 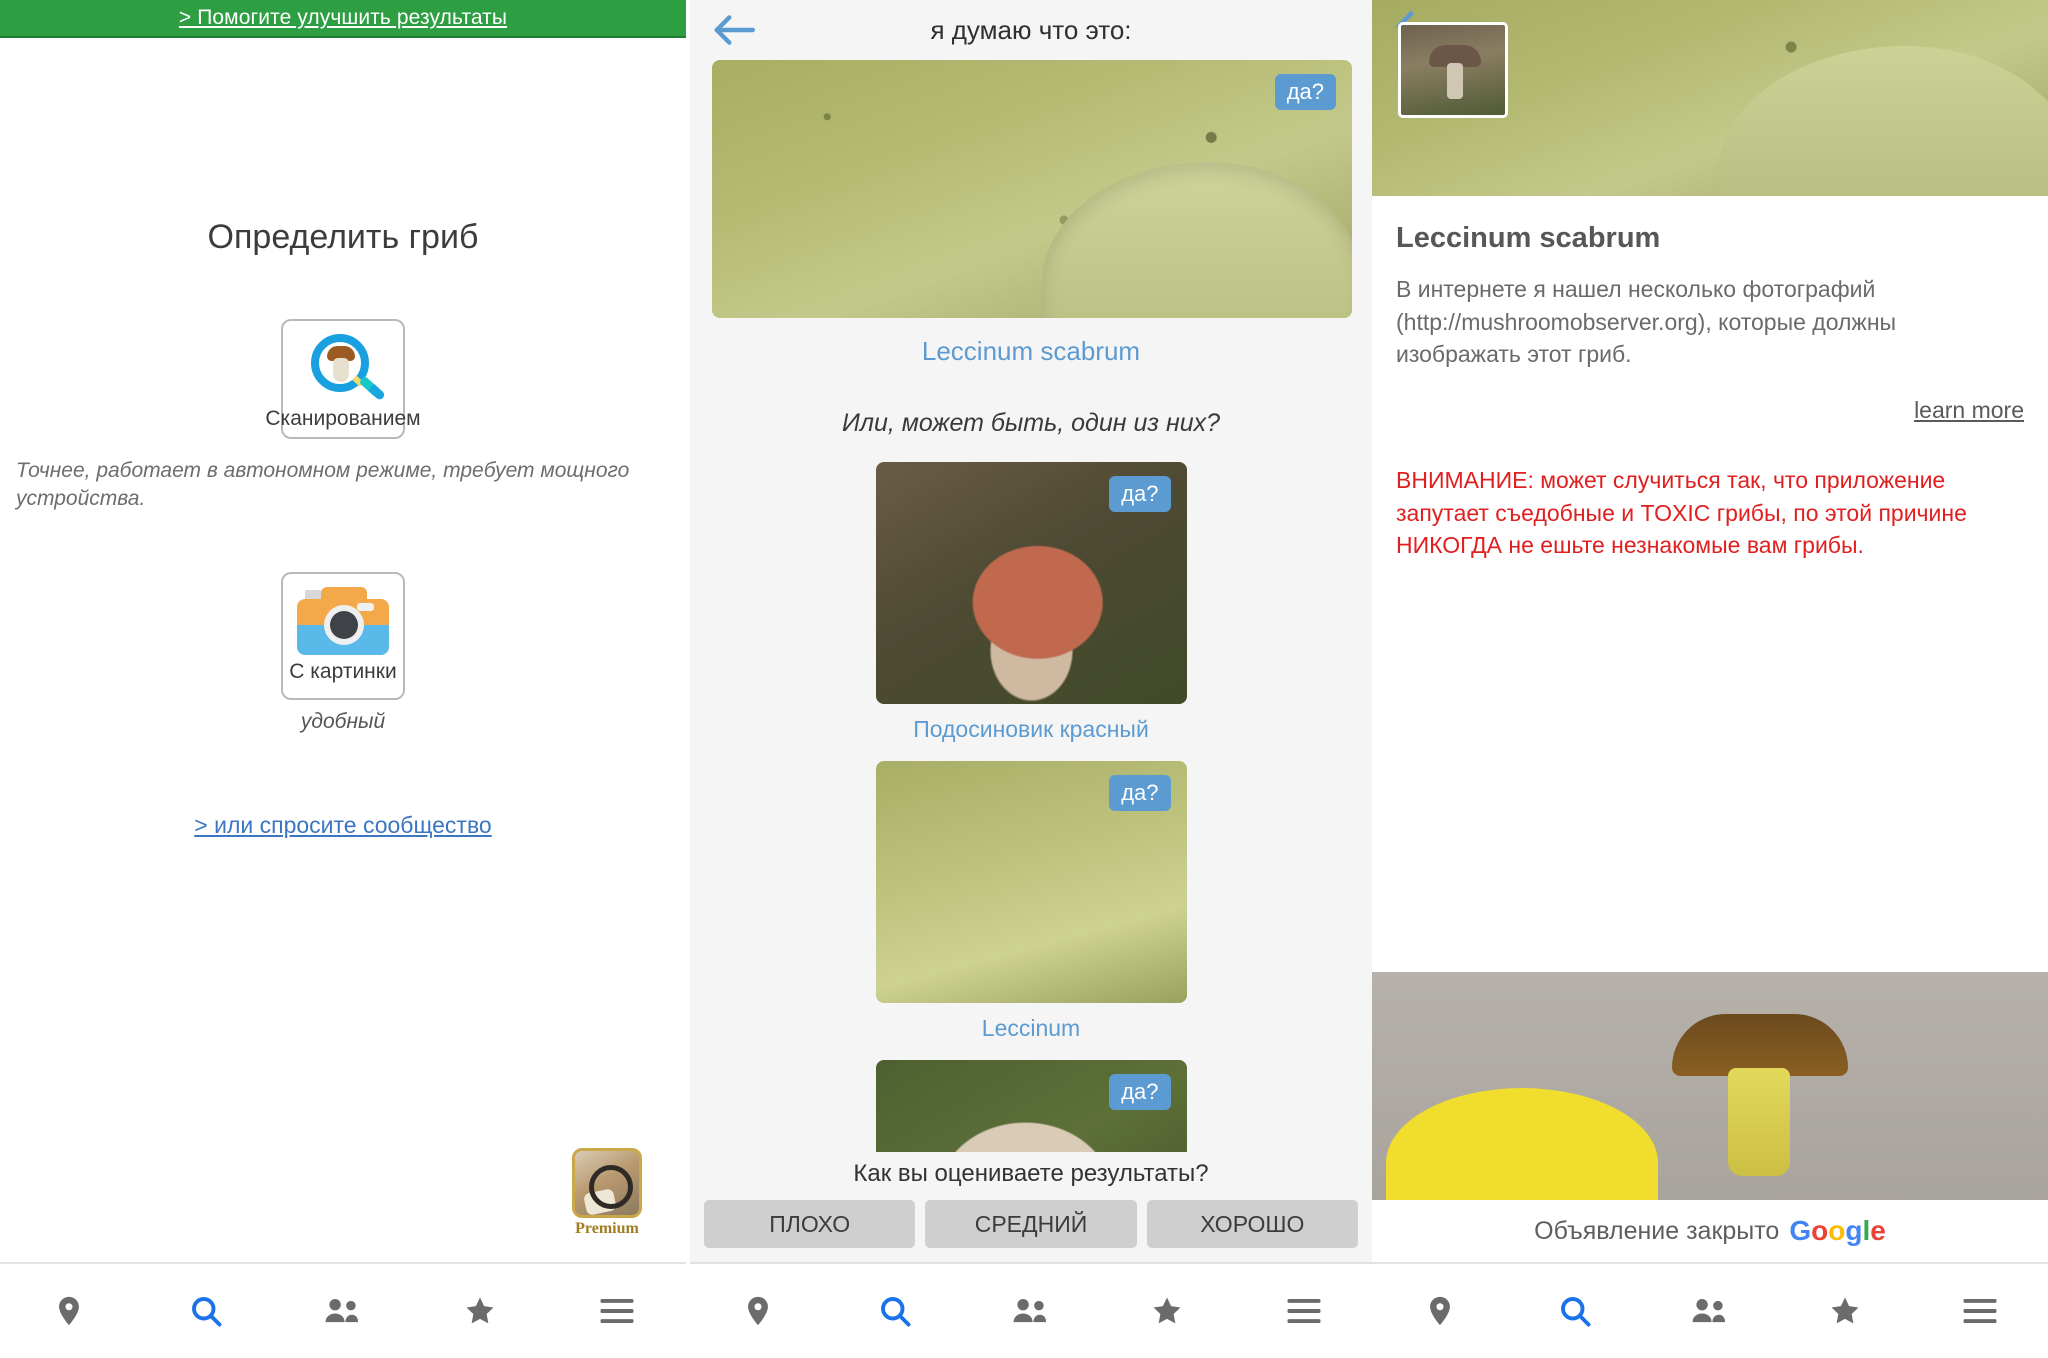 What do you see at coordinates (343, 621) in the screenshot?
I see `camera-icon` at bounding box center [343, 621].